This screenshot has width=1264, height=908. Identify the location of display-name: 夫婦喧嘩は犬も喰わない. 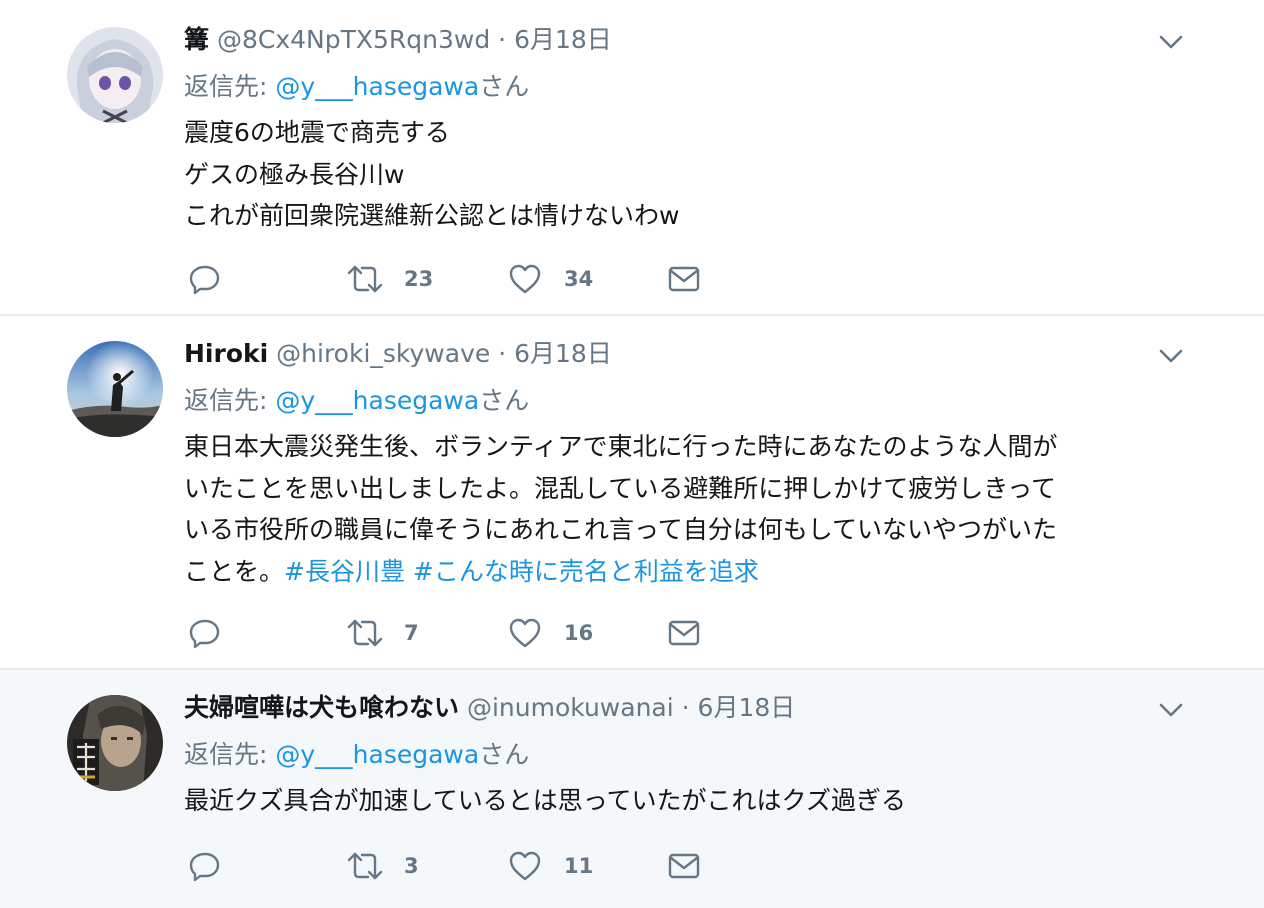
(321, 707).